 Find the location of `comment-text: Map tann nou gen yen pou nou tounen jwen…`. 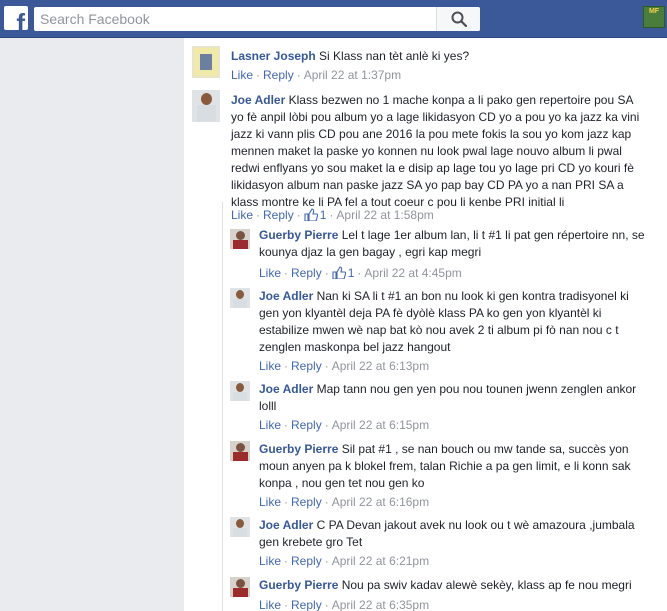

comment-text: Map tann nou gen yen pou nou tounen jwen… is located at coordinates (448, 397).